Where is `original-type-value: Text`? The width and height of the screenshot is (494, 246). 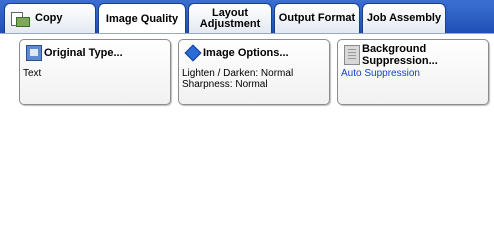 original-type-value: Text is located at coordinates (32, 73).